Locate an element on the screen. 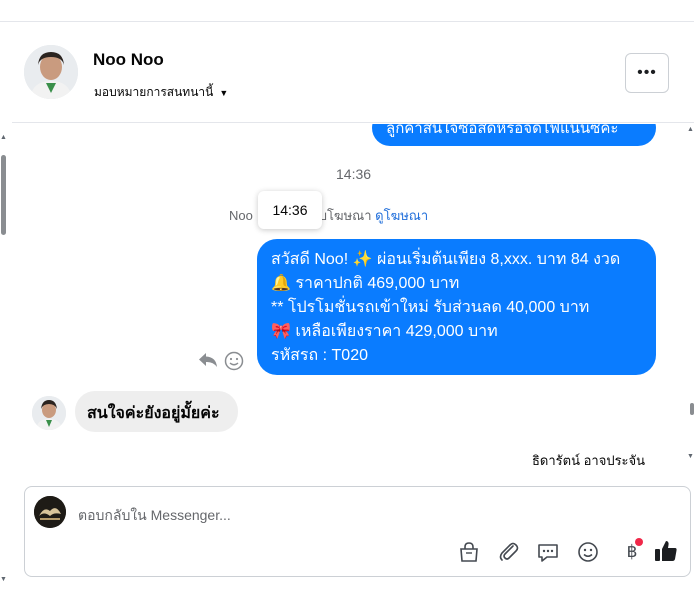  chevron-down-icon: ▼ is located at coordinates (224, 92).